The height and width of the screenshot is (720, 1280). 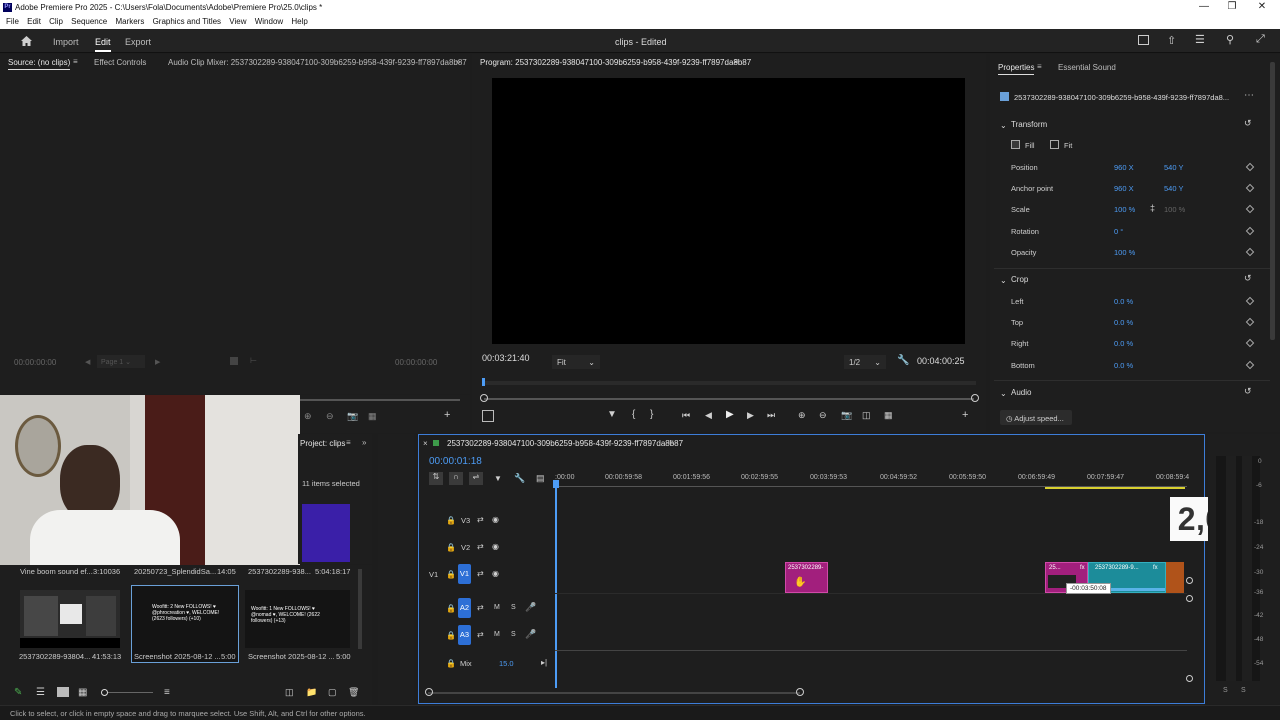 What do you see at coordinates (651, 414) in the screenshot?
I see `mark-out-icon: }` at bounding box center [651, 414].